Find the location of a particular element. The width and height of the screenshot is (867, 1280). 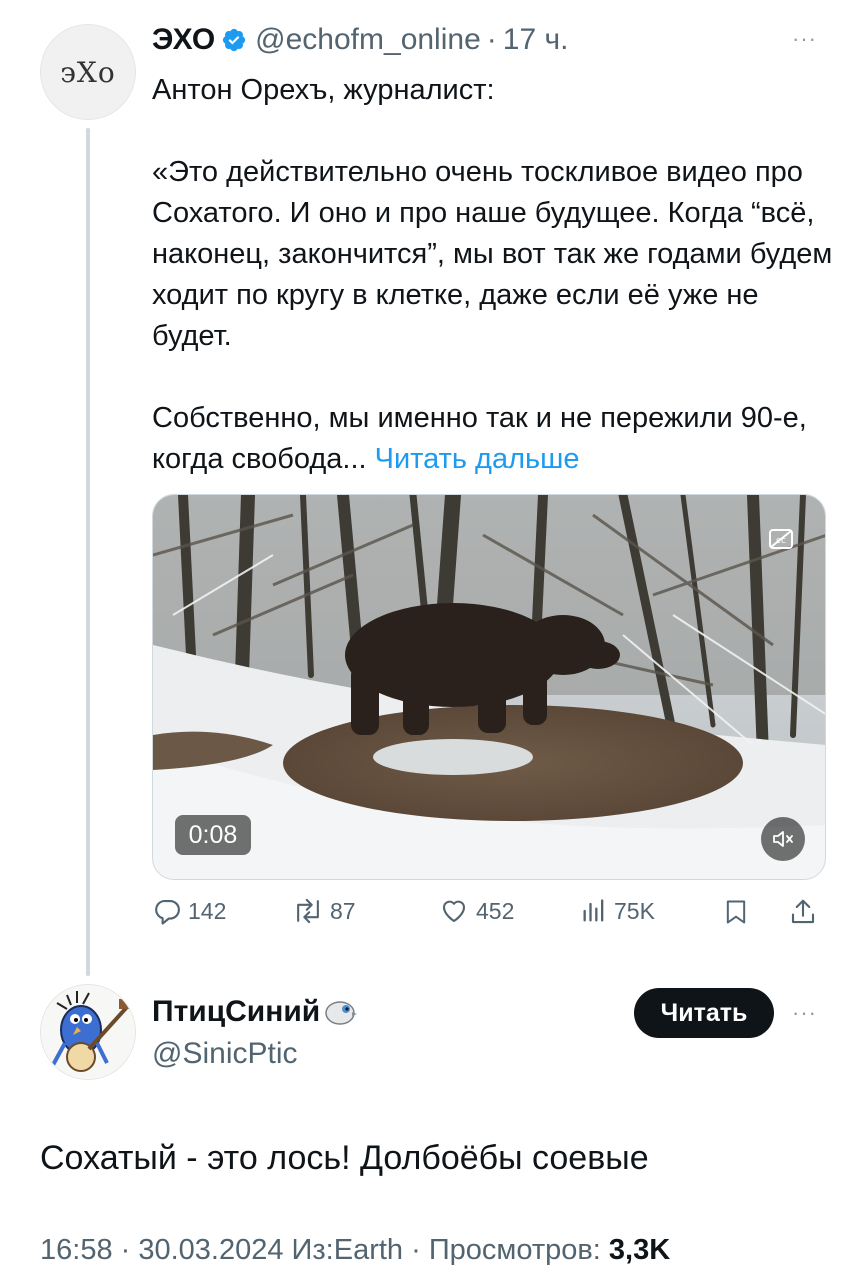

like-button: 452 is located at coordinates (476, 911).